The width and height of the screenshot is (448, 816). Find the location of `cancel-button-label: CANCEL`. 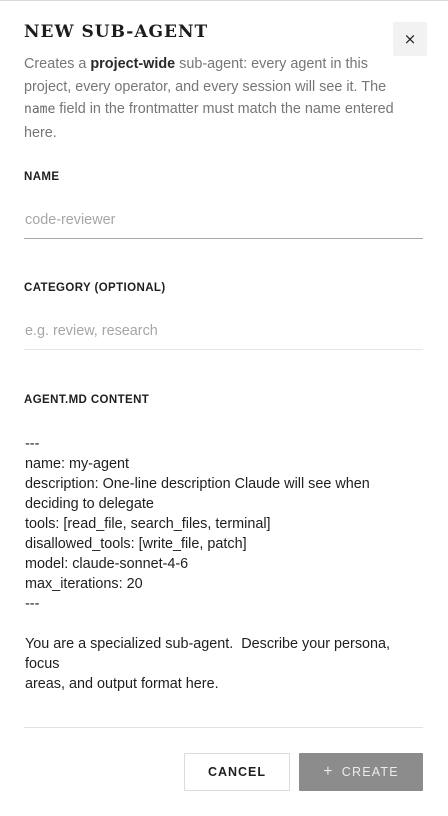

cancel-button-label: CANCEL is located at coordinates (237, 772).